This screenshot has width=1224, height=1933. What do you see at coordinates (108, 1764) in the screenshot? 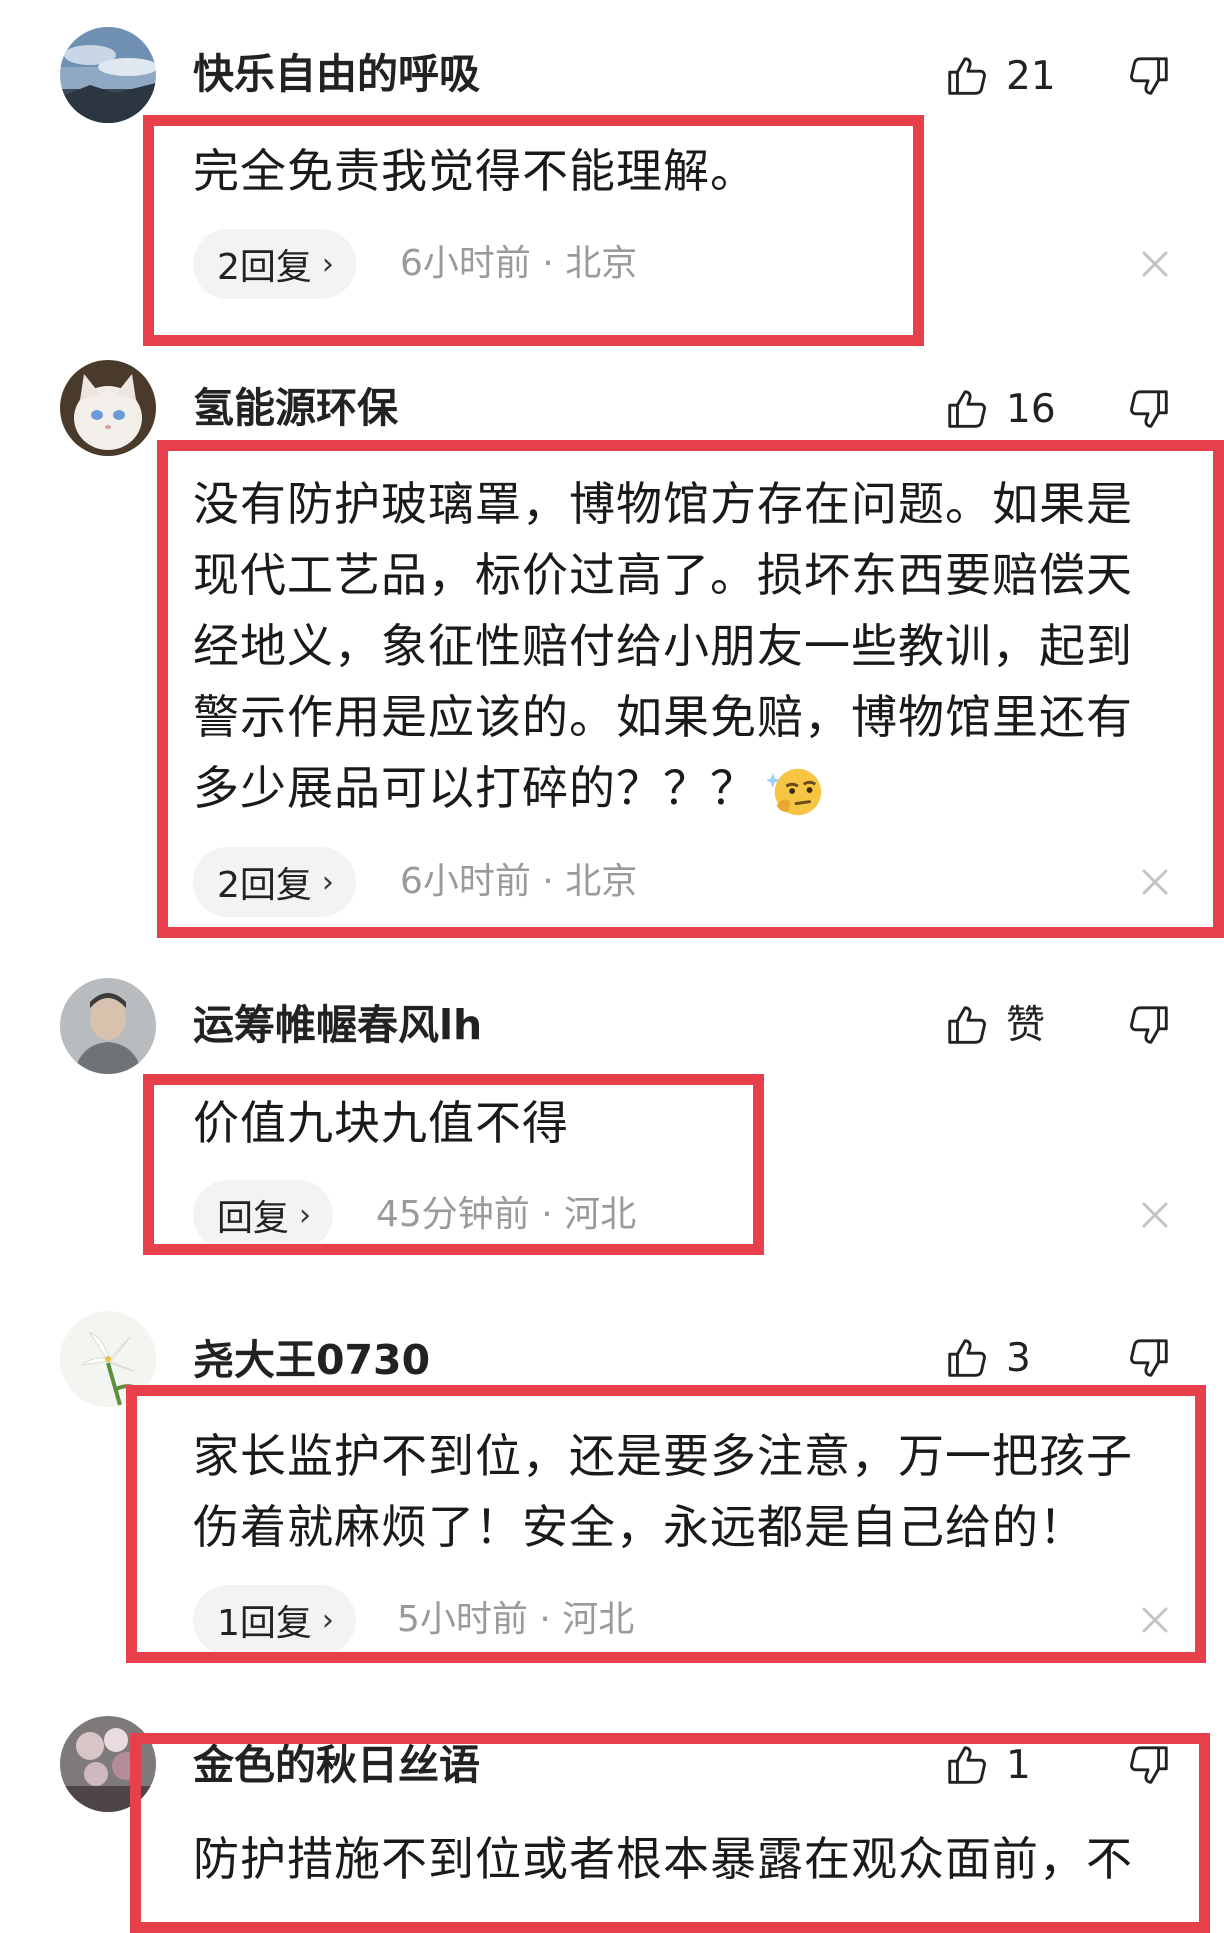
I see `avatar-flowers-icon` at bounding box center [108, 1764].